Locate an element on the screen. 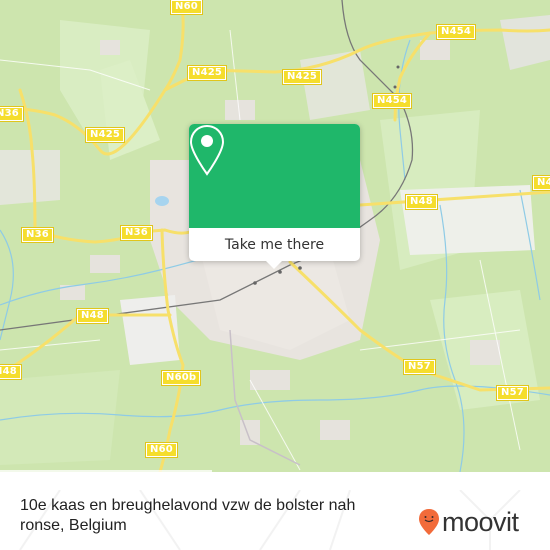  map-attribution: © OpenStreetMap contributors is located at coordinates (106, 471).